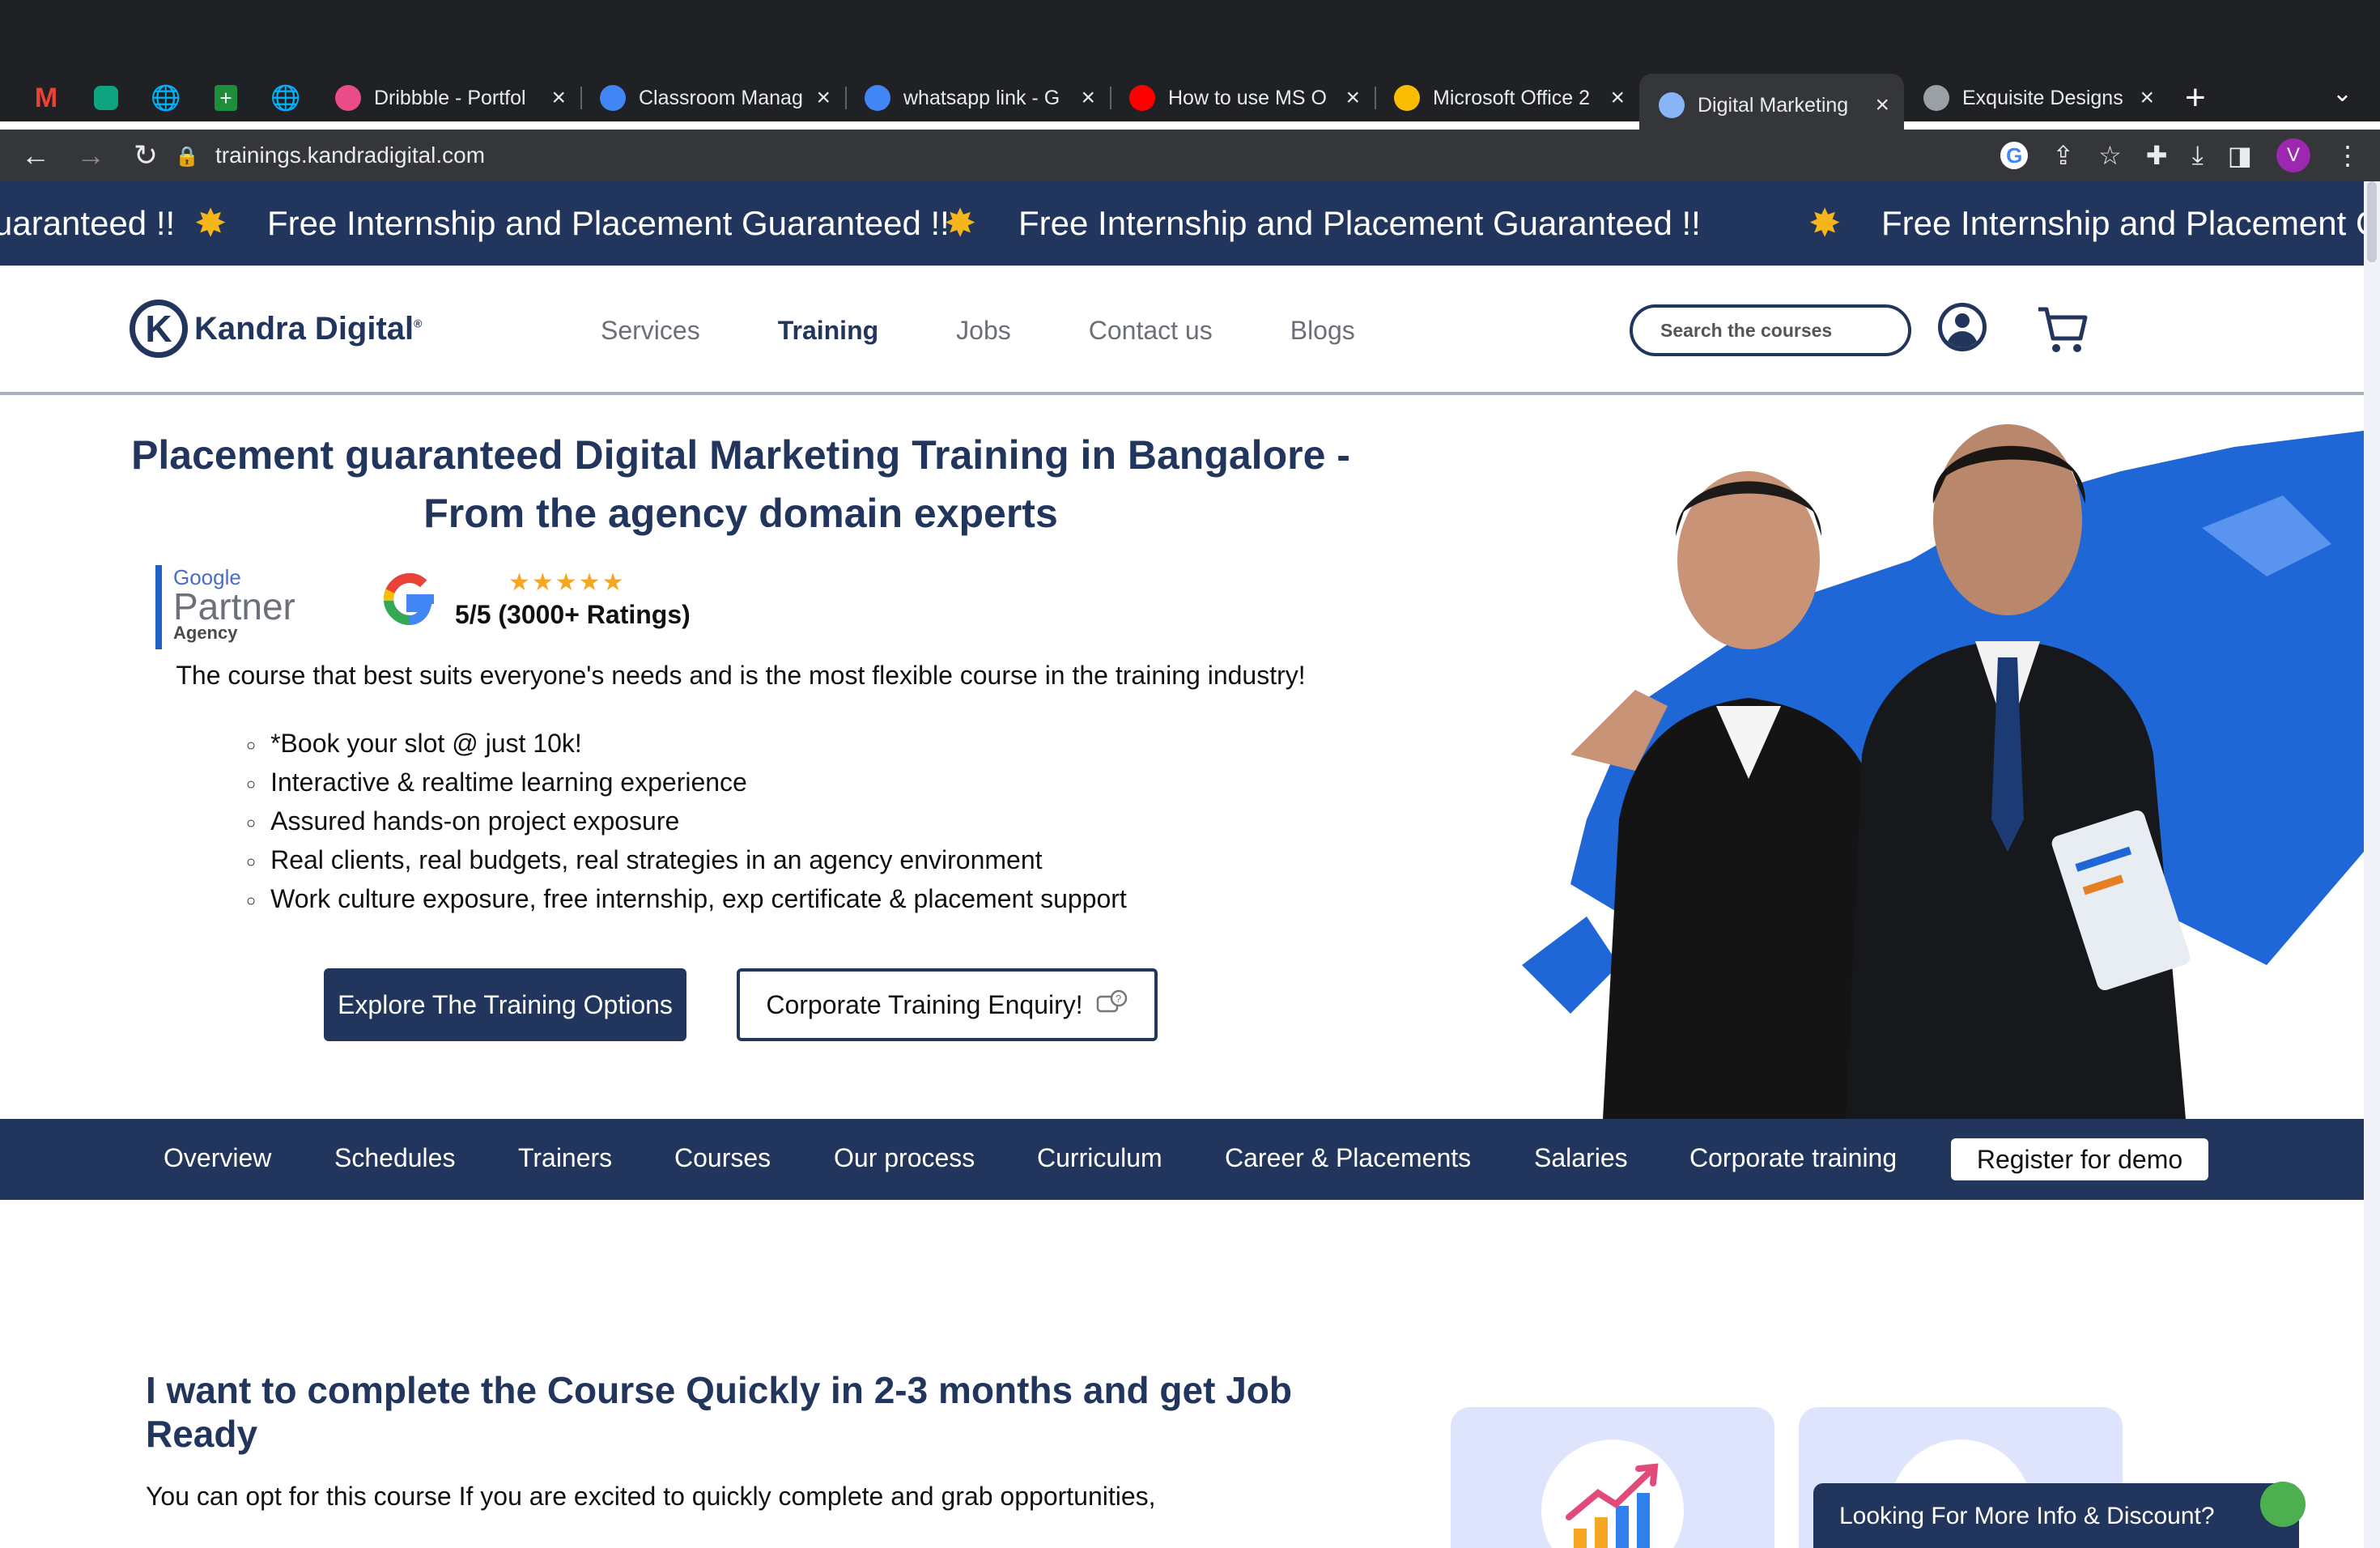  Describe the element at coordinates (2042, 97) in the screenshot. I see `tab-title: Exquisite Designs` at that location.